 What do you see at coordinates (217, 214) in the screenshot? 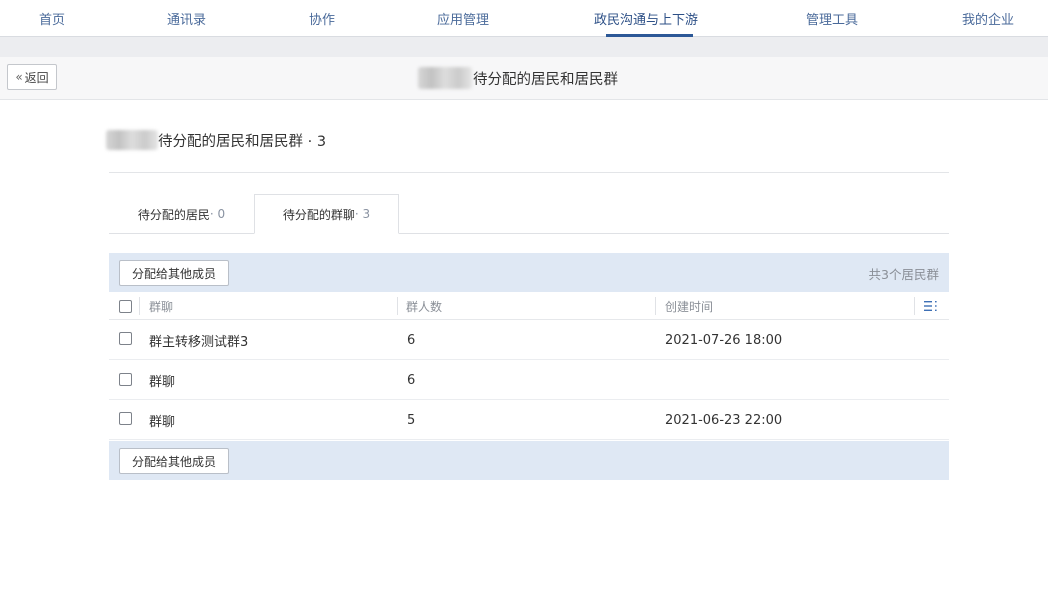
I see `tab-count: · 0` at bounding box center [217, 214].